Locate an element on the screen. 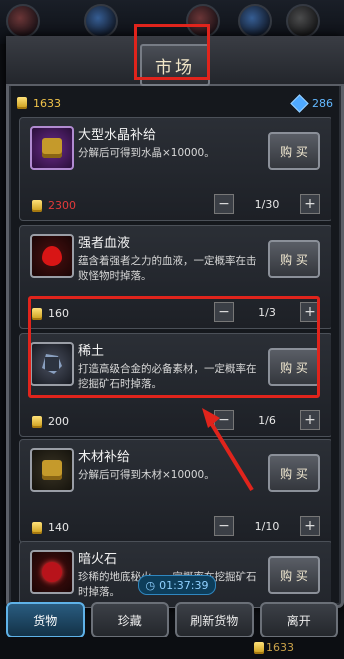 Image resolution: width=344 pixels, height=659 pixels. gem-amount: 286 is located at coordinates (322, 103).